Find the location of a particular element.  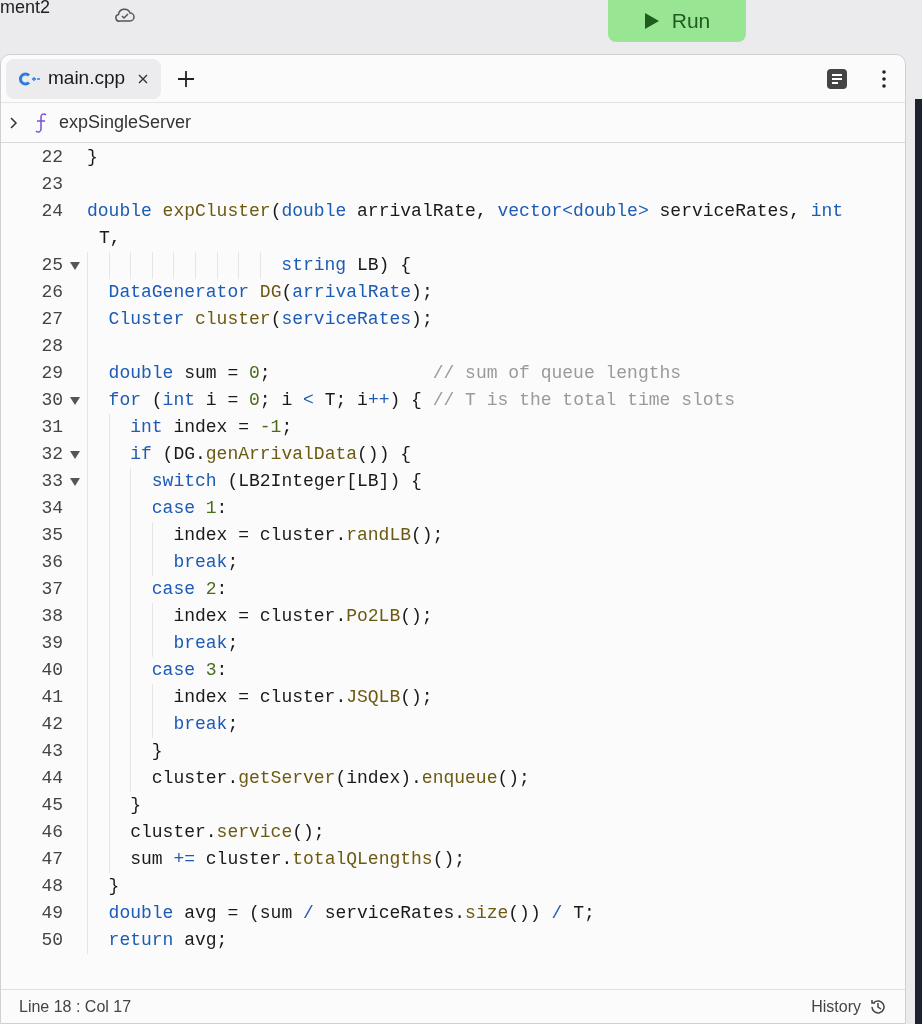

line-number: 38 is located at coordinates (52, 616).